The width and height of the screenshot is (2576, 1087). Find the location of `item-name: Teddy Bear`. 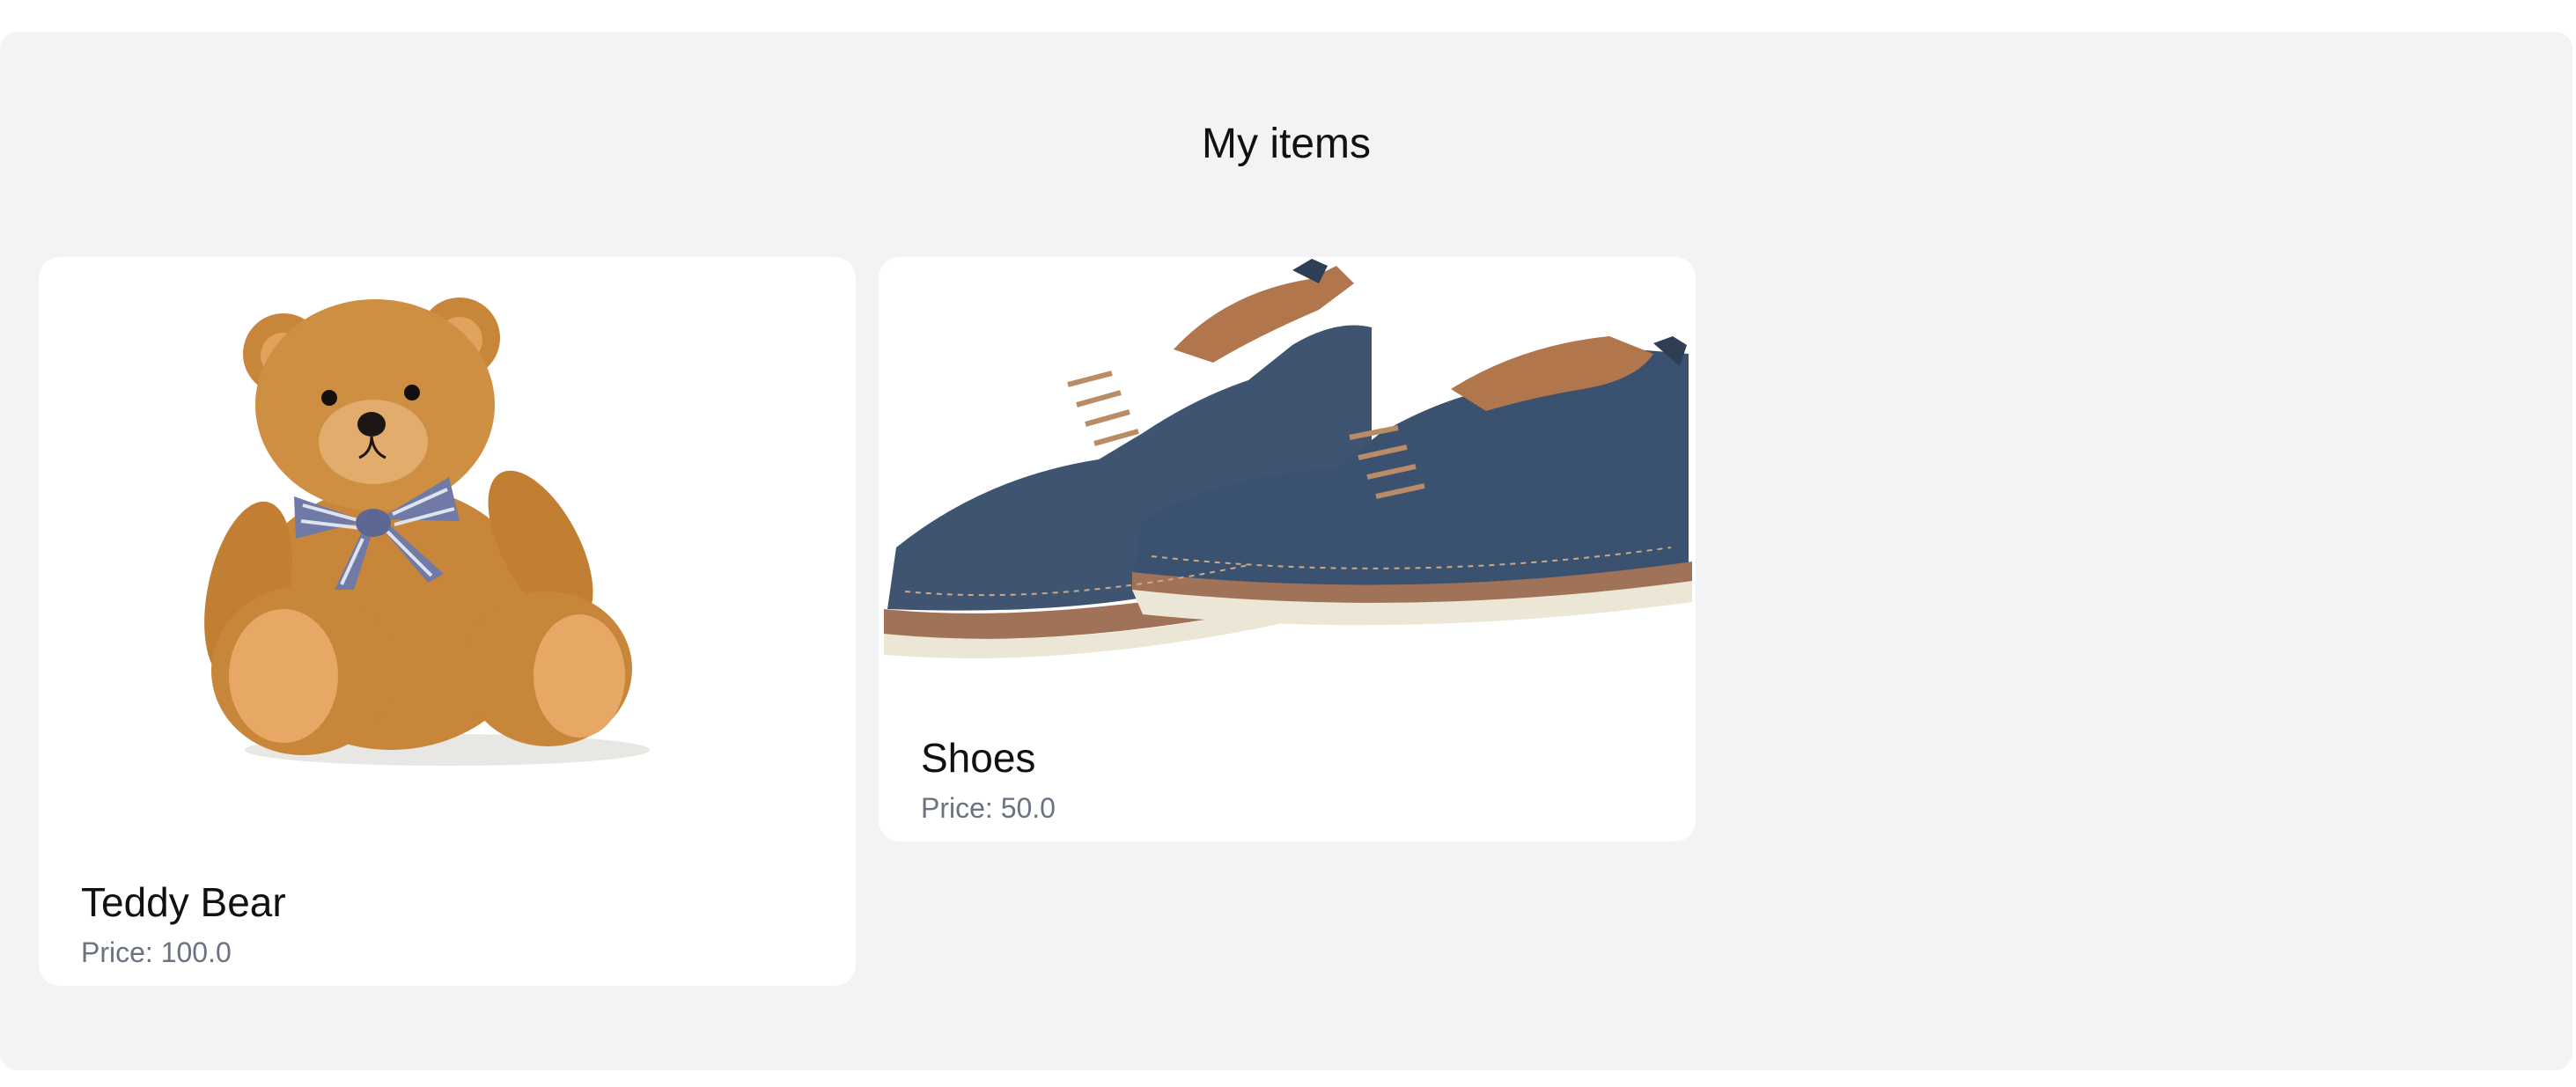

item-name: Teddy Bear is located at coordinates (184, 902).